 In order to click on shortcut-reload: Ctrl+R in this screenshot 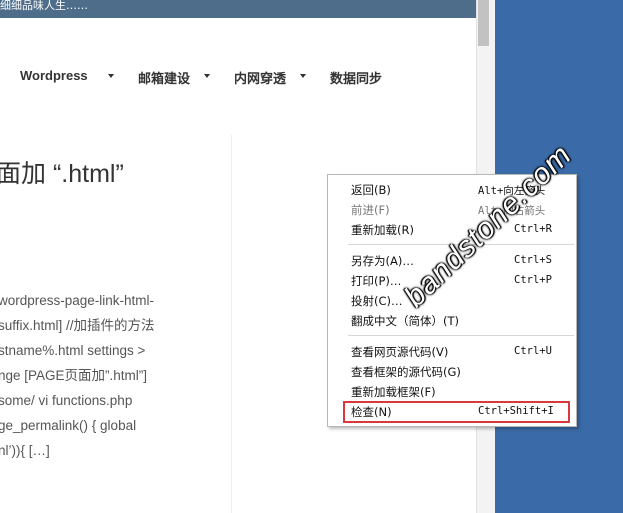, I will do `click(533, 229)`.